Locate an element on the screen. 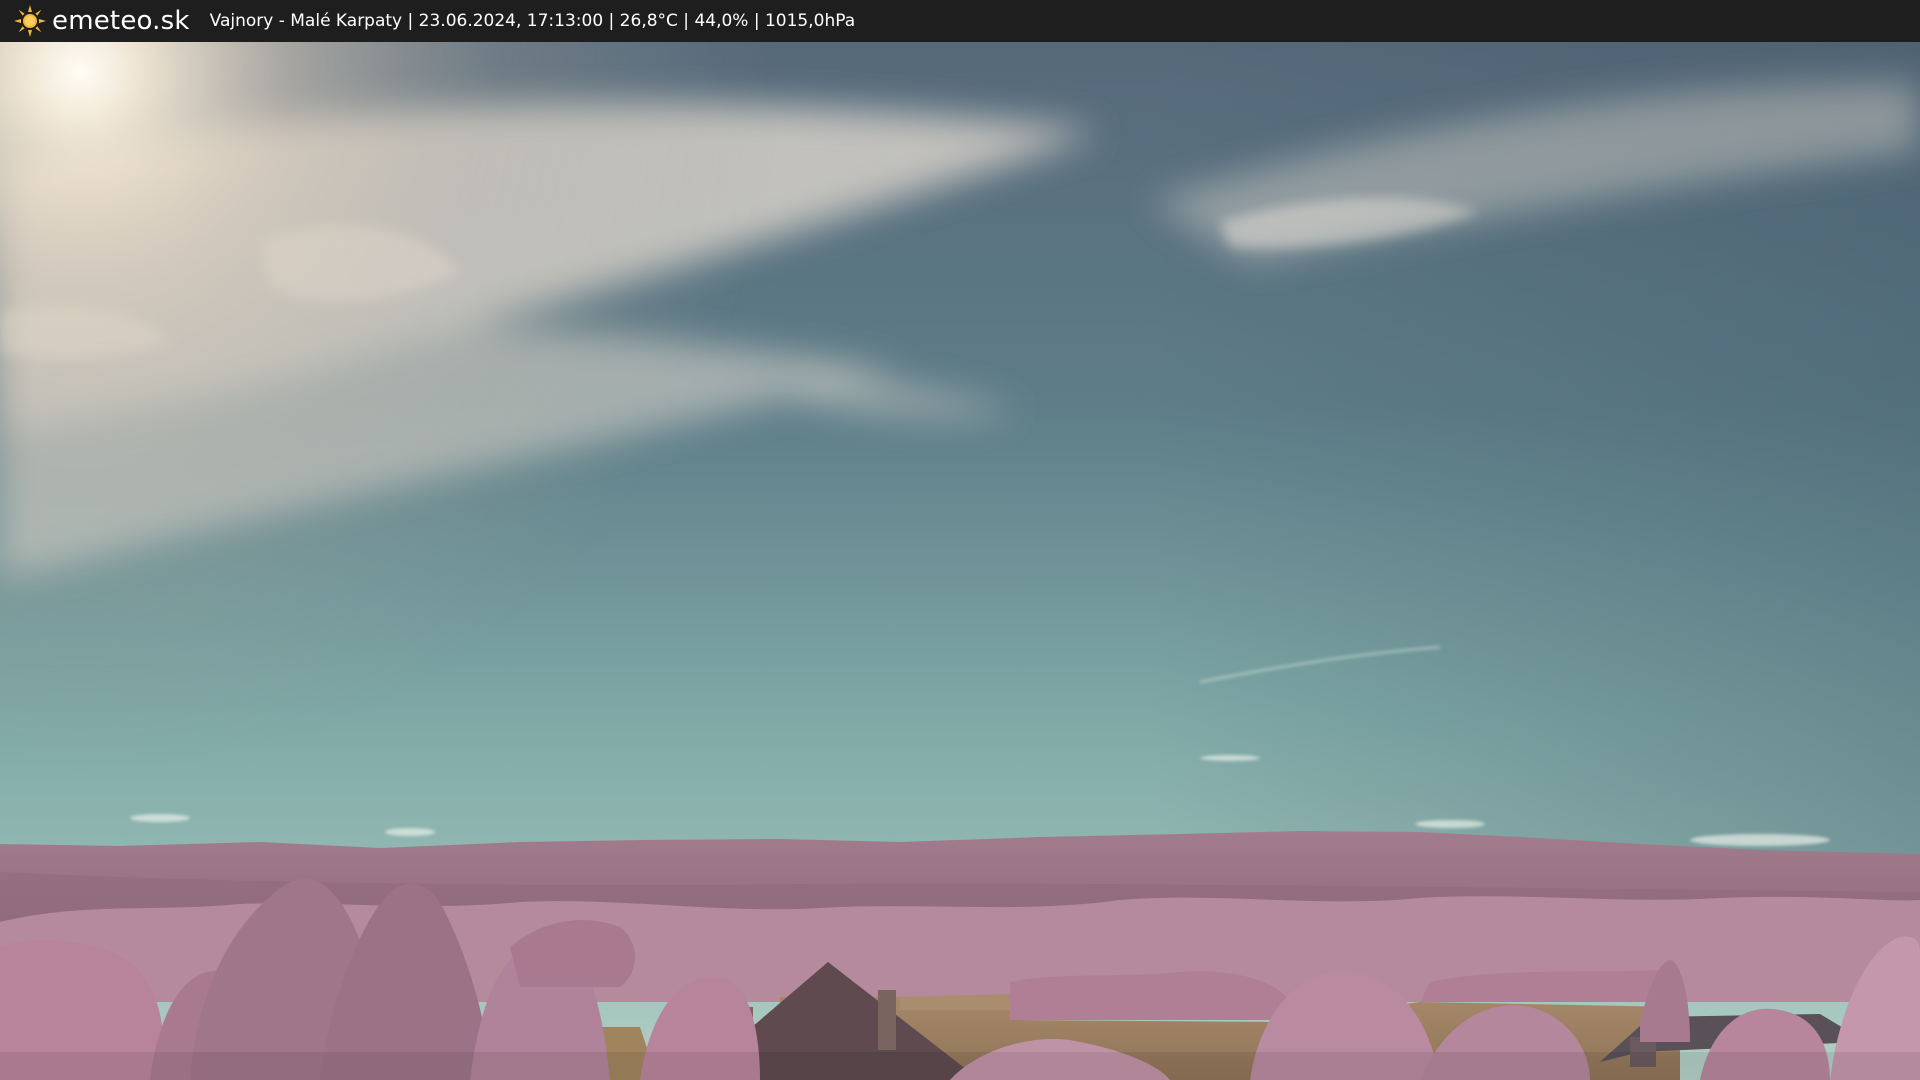  sun-icon is located at coordinates (30, 21).